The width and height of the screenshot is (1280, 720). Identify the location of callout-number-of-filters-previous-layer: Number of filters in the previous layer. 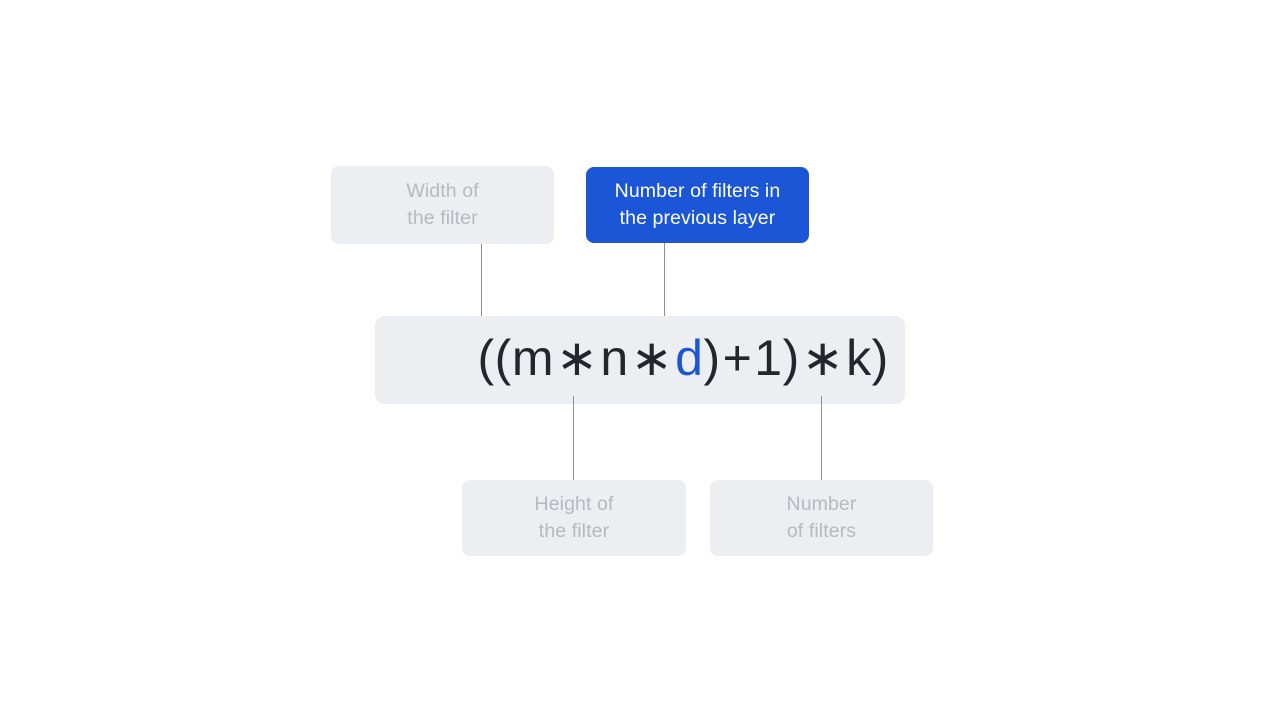
(697, 205).